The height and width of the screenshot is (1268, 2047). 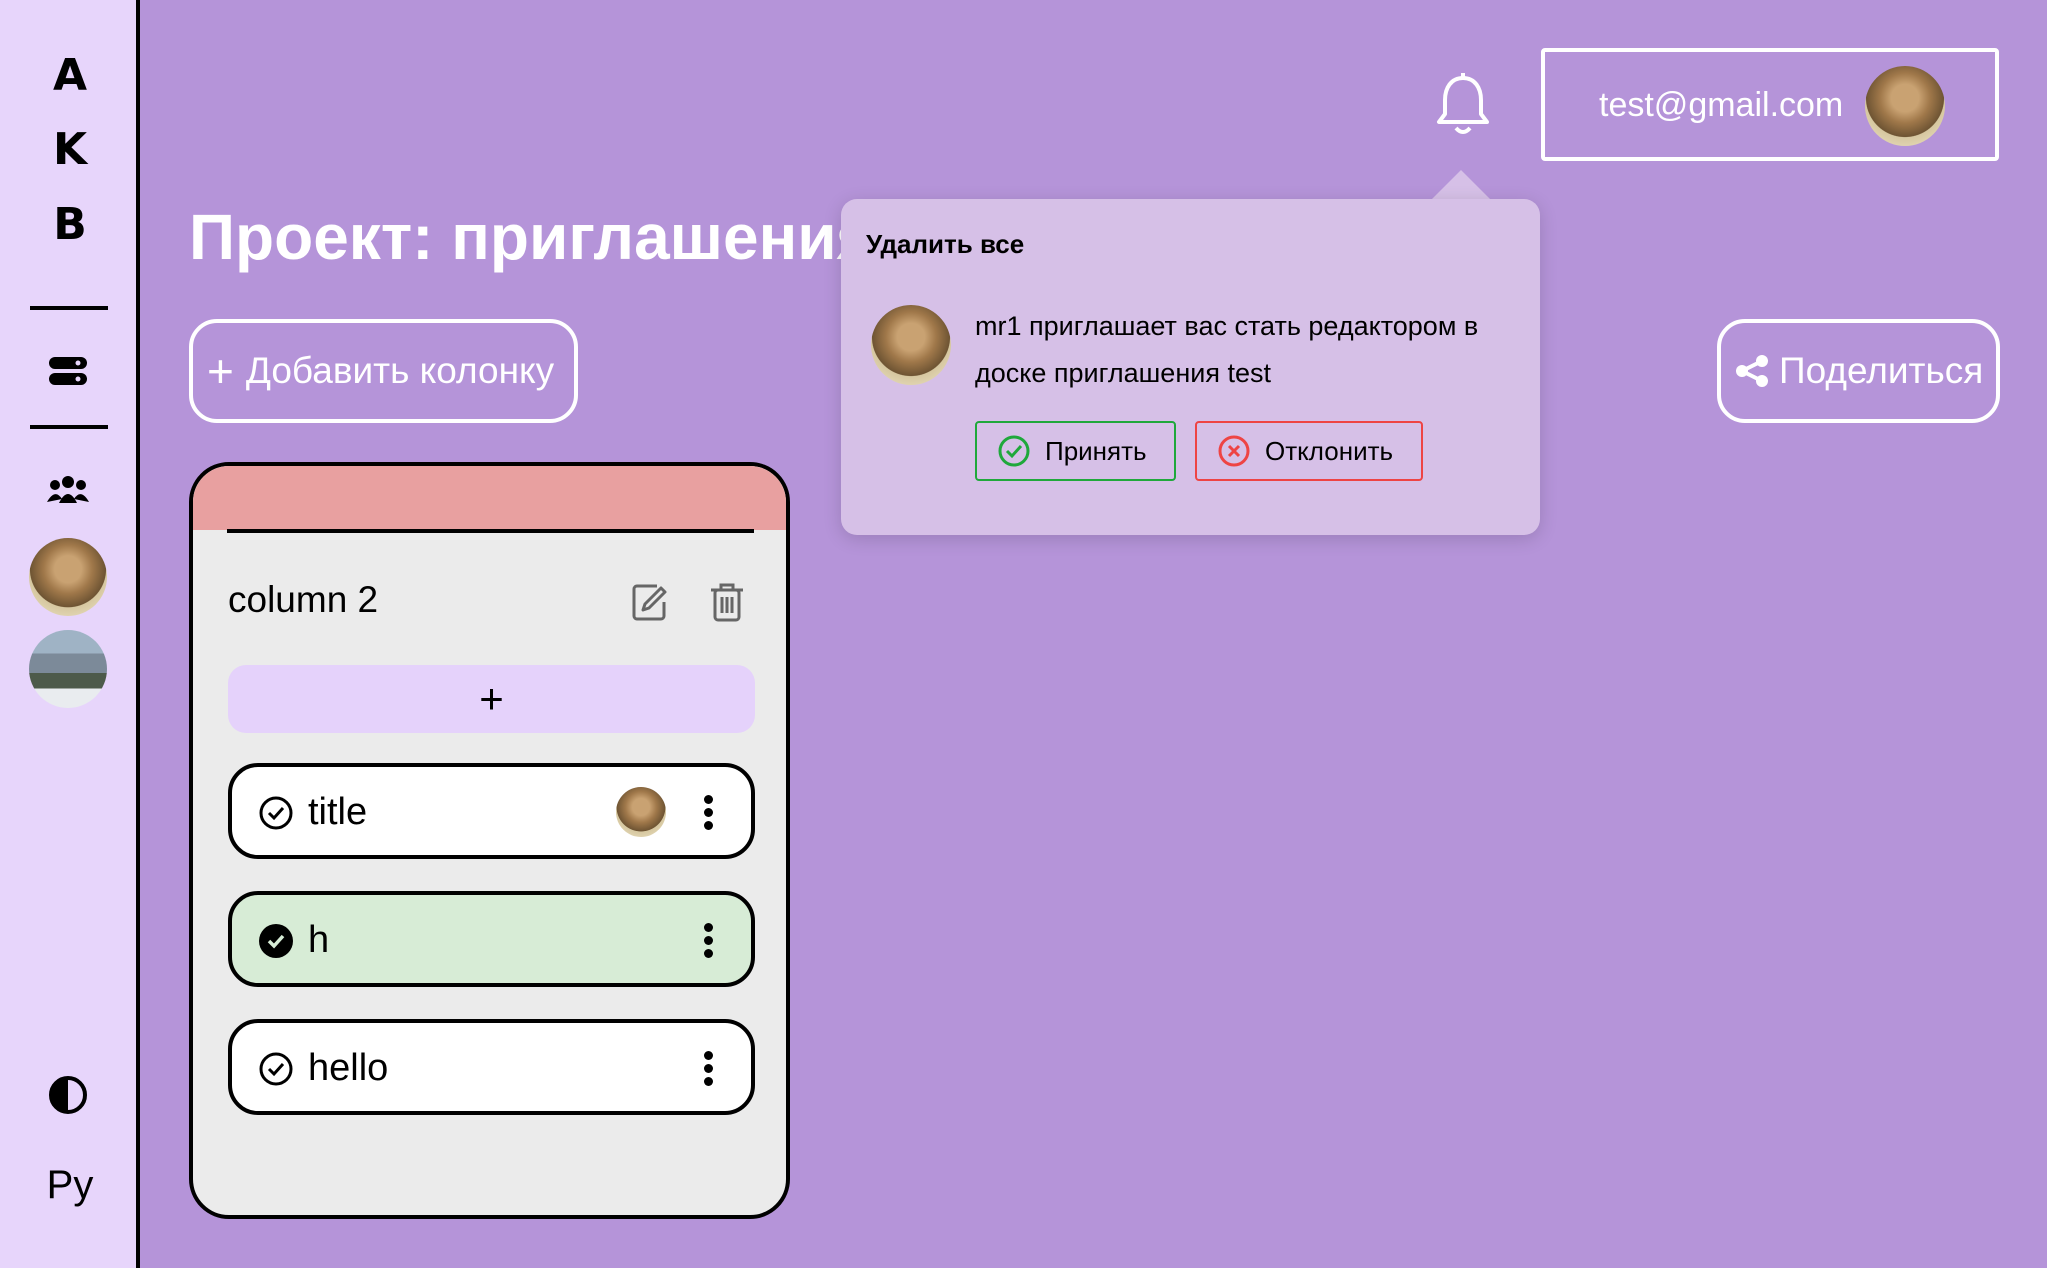 I want to click on delete-all-button: Удалить все, so click(x=945, y=244).